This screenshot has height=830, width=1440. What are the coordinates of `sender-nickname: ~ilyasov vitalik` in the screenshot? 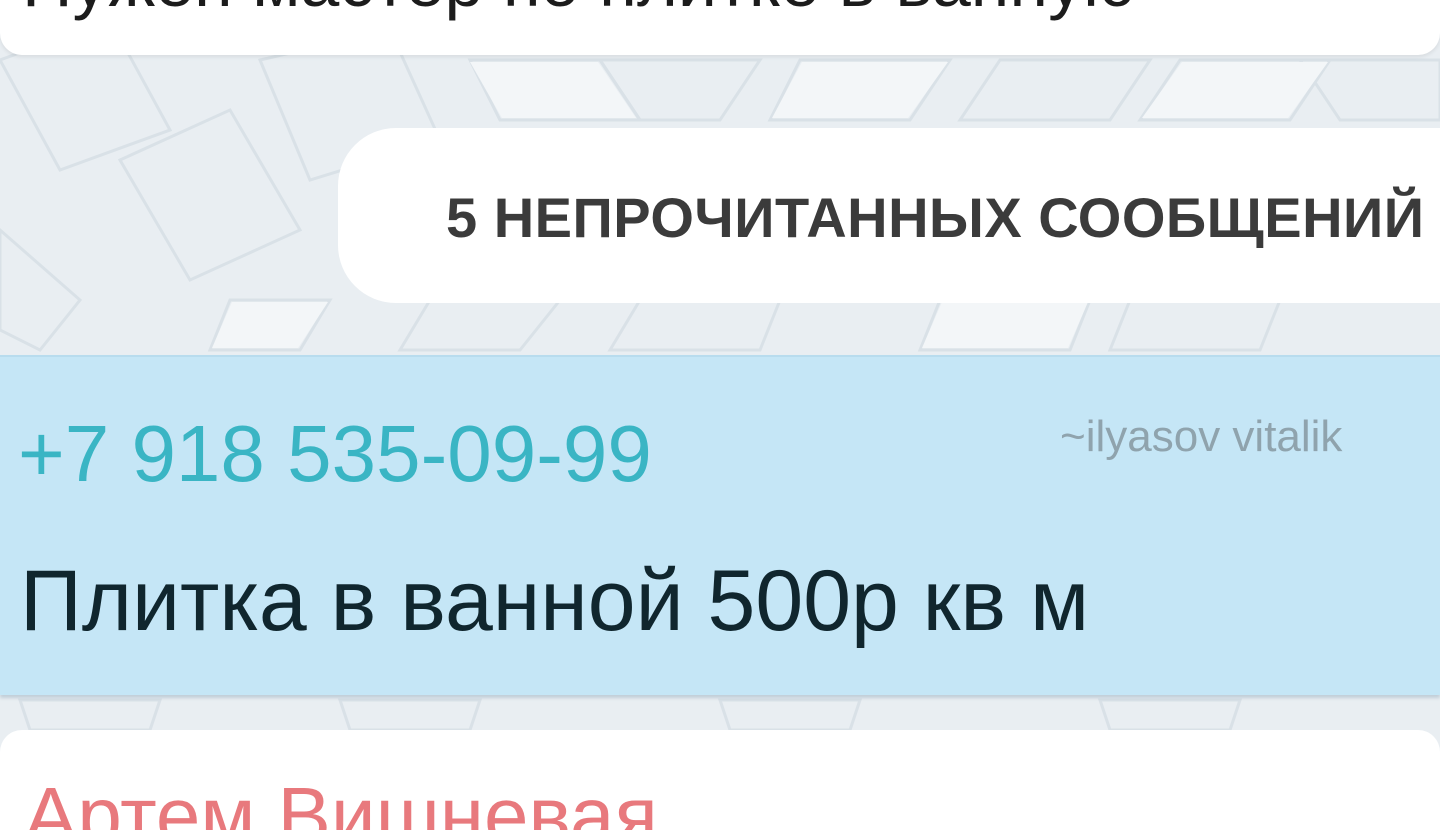 It's located at (1201, 436).